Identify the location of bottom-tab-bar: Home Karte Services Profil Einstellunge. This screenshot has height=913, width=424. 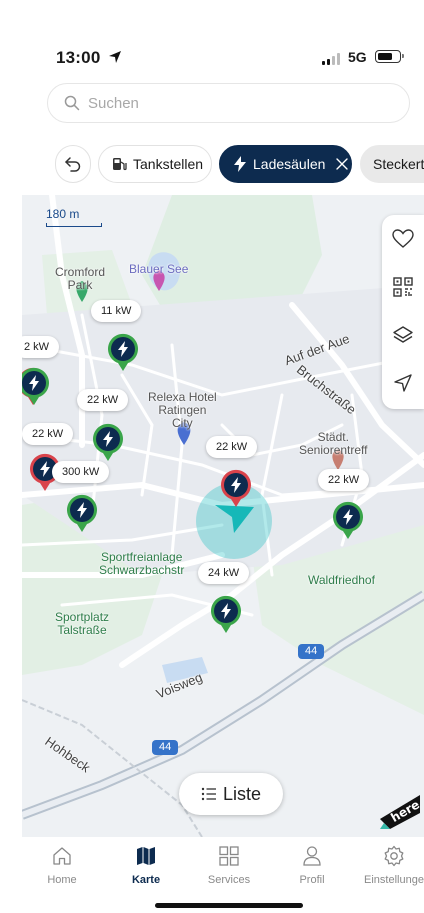
(212, 875).